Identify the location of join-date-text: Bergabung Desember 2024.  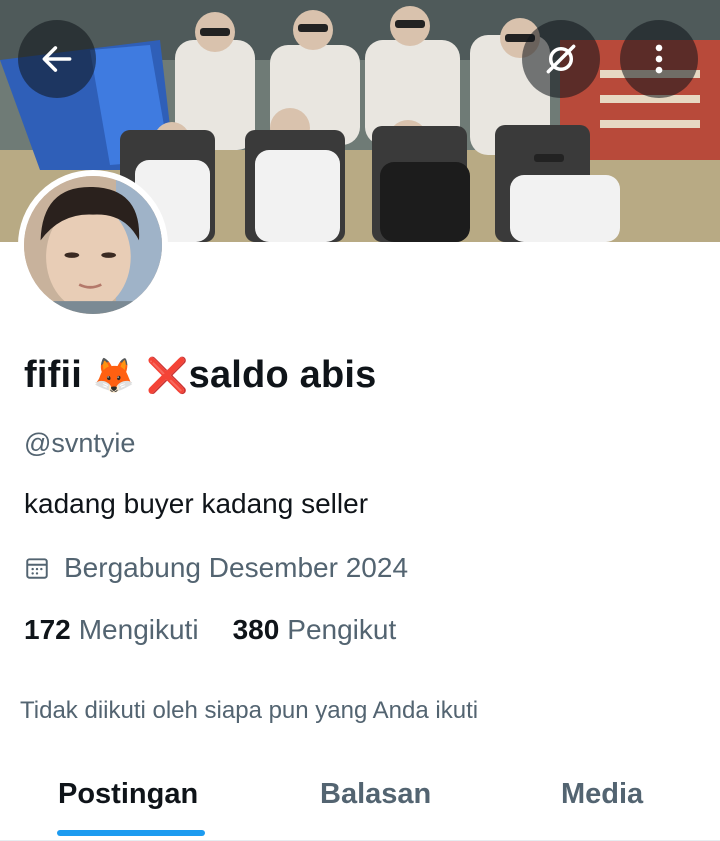
(236, 567).